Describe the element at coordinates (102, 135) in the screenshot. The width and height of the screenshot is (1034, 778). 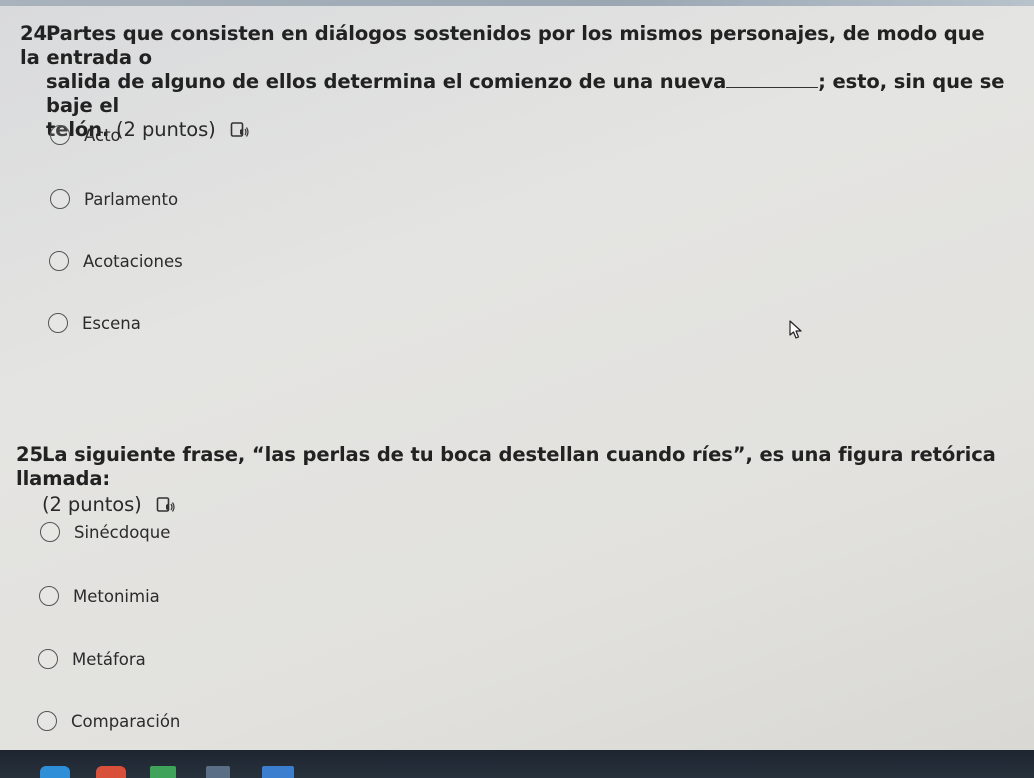
I see `option-label: Acto` at that location.